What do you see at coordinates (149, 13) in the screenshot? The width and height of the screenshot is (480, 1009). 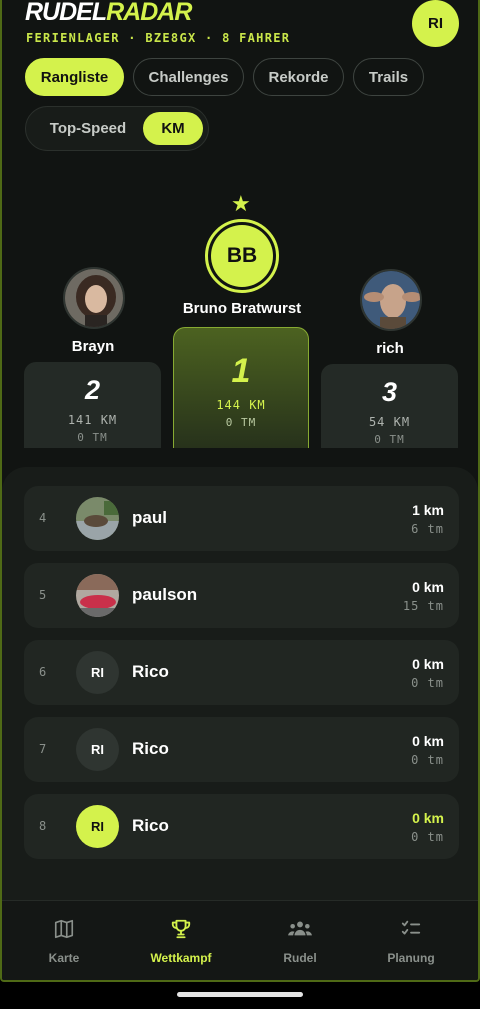 I see `logo-part-radar: RADAR` at bounding box center [149, 13].